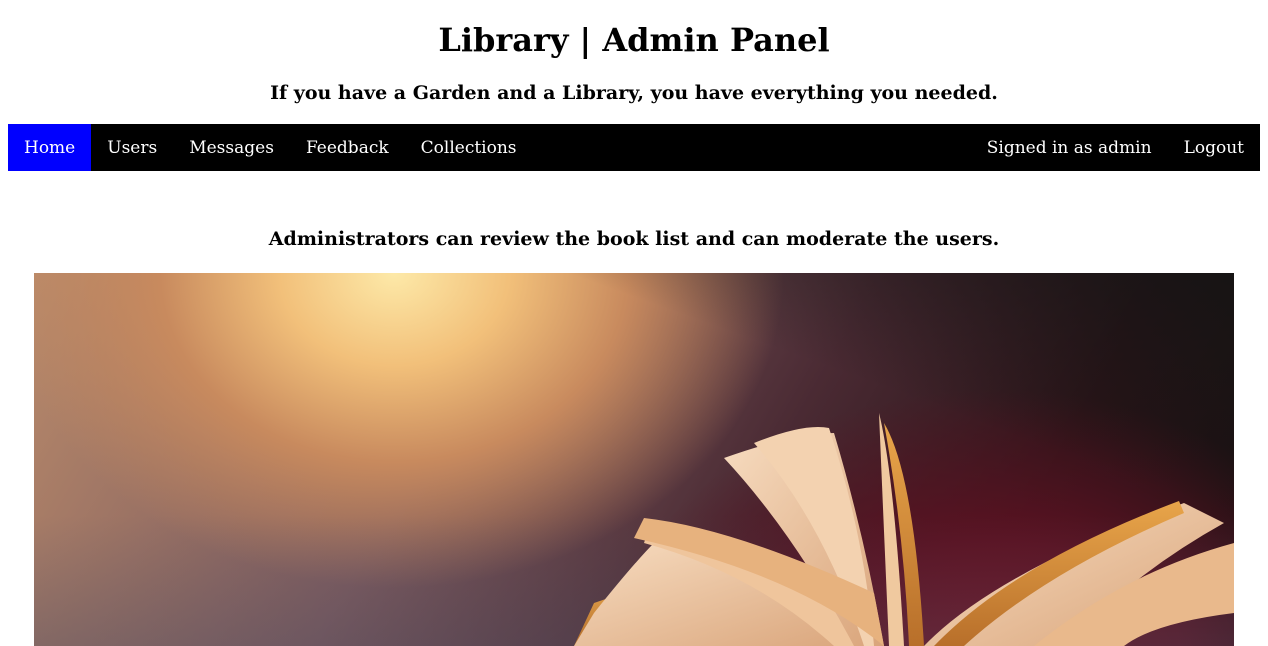  Describe the element at coordinates (634, 40) in the screenshot. I see `page-title: Library | Admin Panel` at that location.